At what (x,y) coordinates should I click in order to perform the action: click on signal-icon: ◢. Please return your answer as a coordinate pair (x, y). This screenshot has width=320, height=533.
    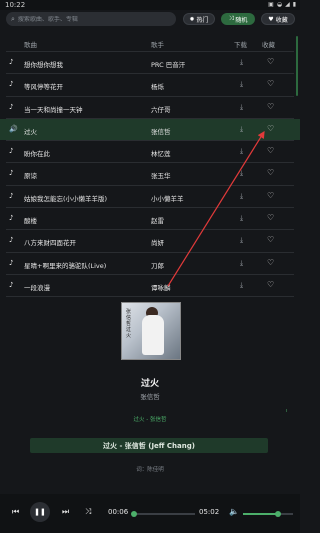
    Looking at the image, I should click on (287, 4).